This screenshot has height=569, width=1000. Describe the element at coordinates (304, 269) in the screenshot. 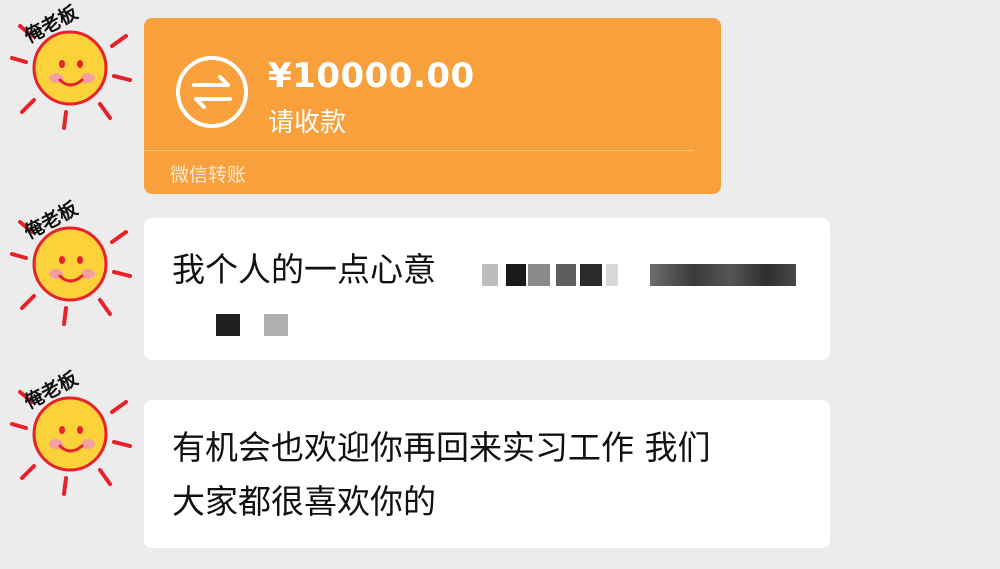

I see `message-text: 我个人的一点心意` at that location.